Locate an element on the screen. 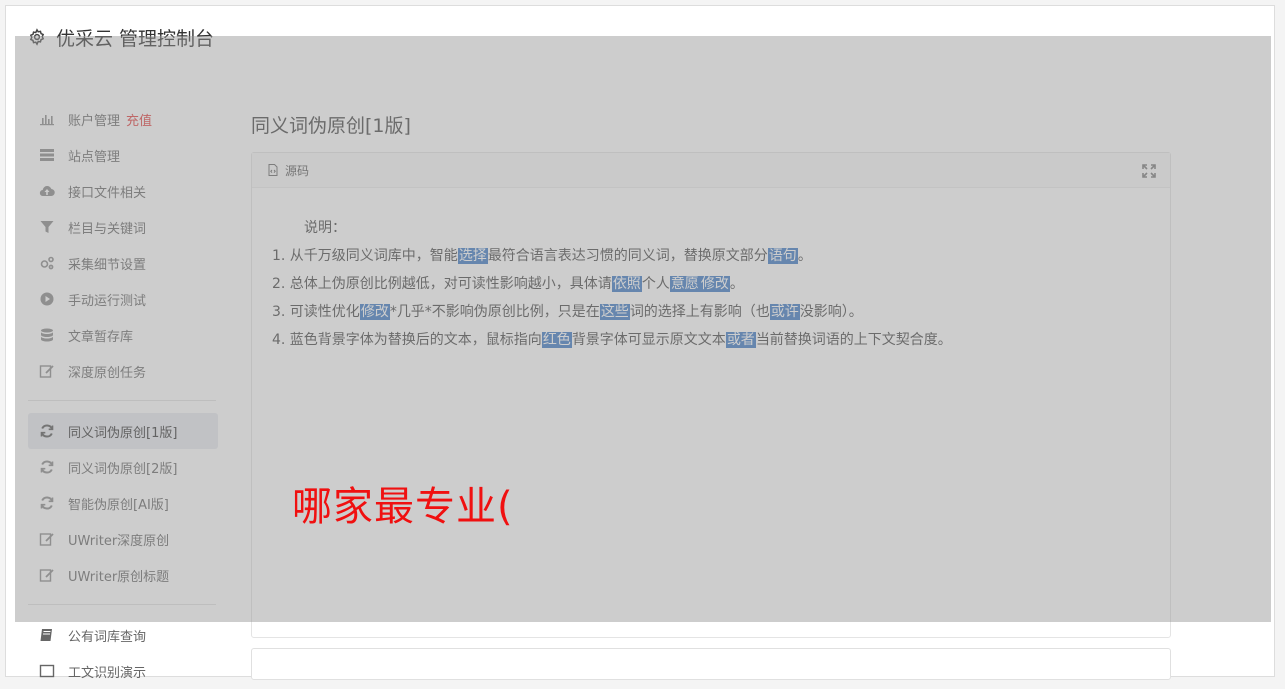 This screenshot has width=1285, height=689. output-panel is located at coordinates (711, 664).